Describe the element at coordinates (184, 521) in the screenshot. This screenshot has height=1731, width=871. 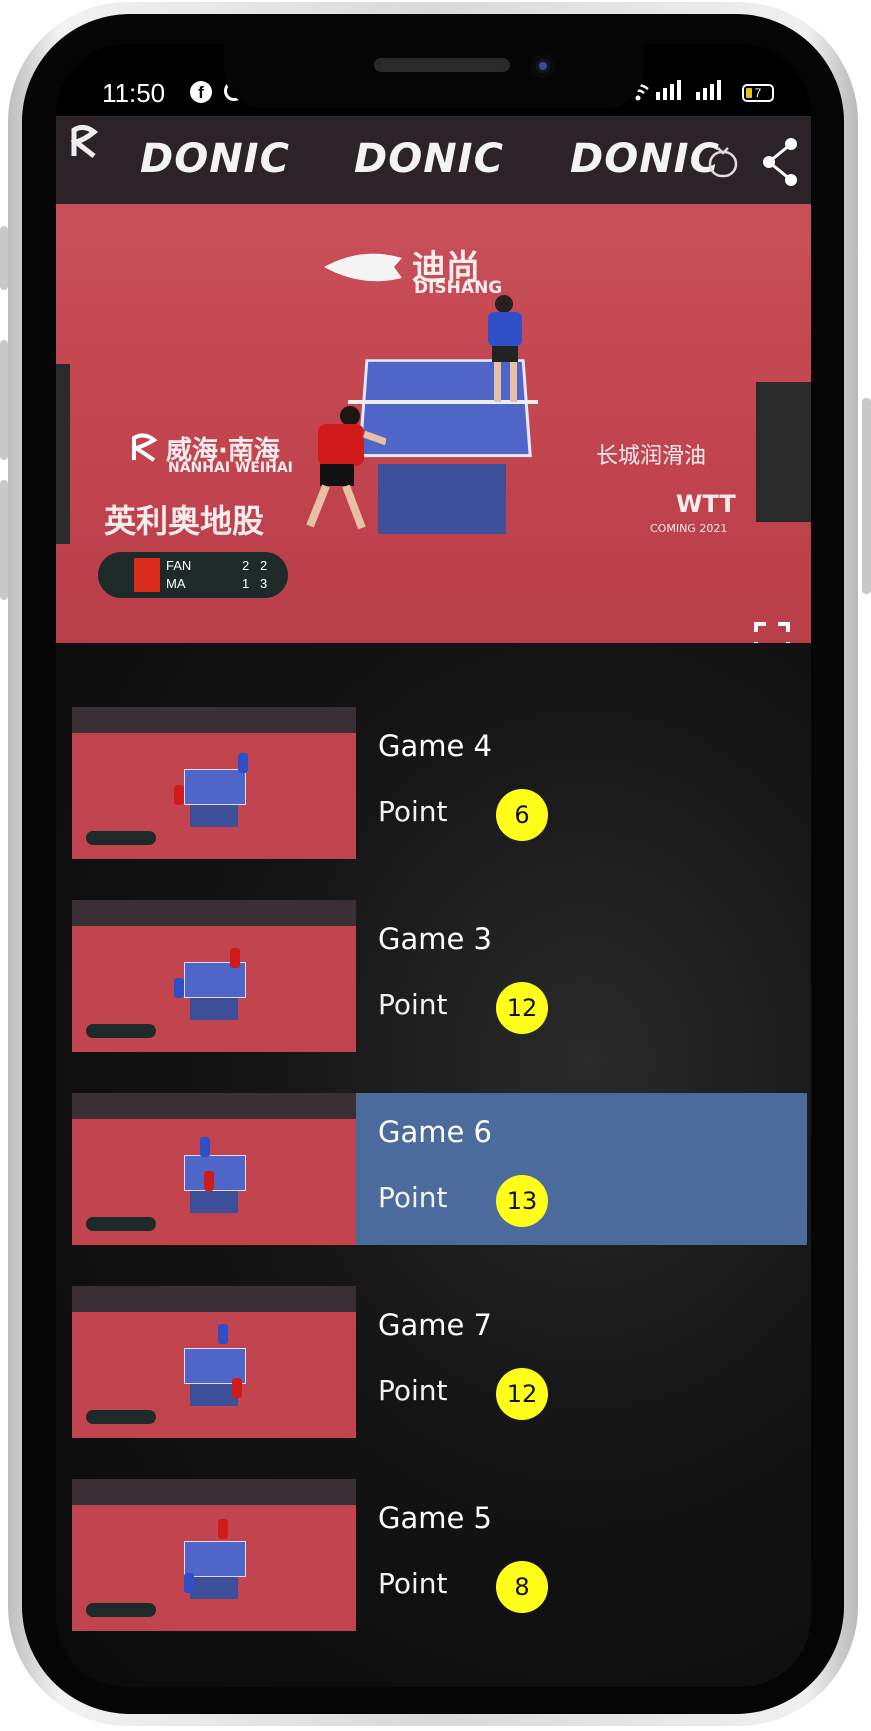
I see `court-chinese-text: 英利奥地股` at that location.